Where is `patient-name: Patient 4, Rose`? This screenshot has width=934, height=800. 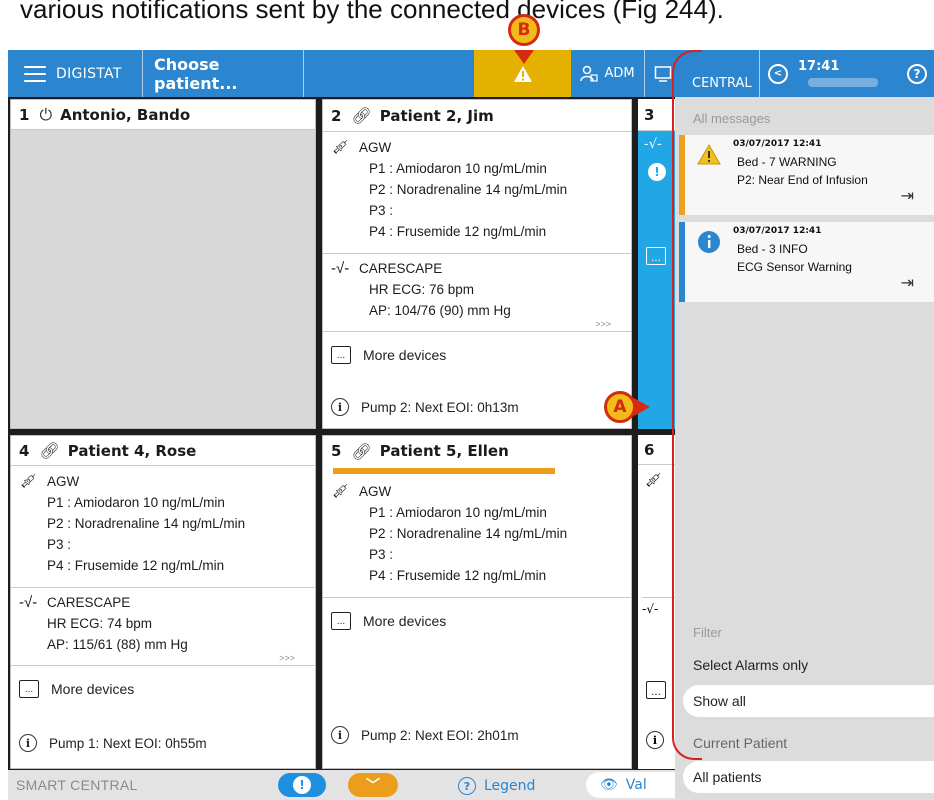
patient-name: Patient 4, Rose is located at coordinates (132, 450).